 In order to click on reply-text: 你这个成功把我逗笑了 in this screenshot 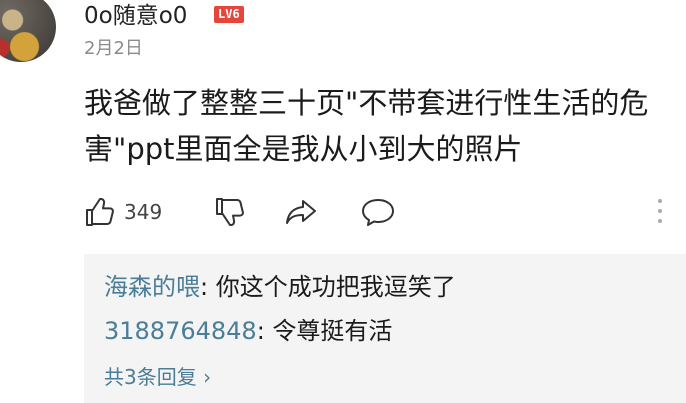, I will do `click(335, 287)`.